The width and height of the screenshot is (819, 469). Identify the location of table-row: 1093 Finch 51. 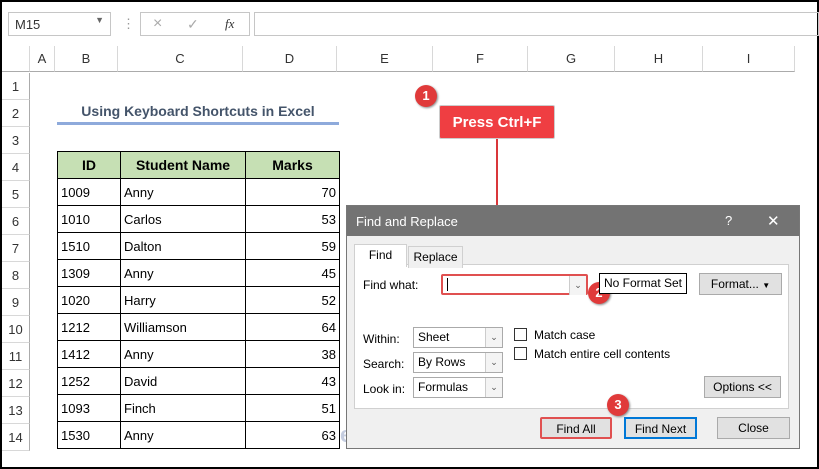
(198, 408).